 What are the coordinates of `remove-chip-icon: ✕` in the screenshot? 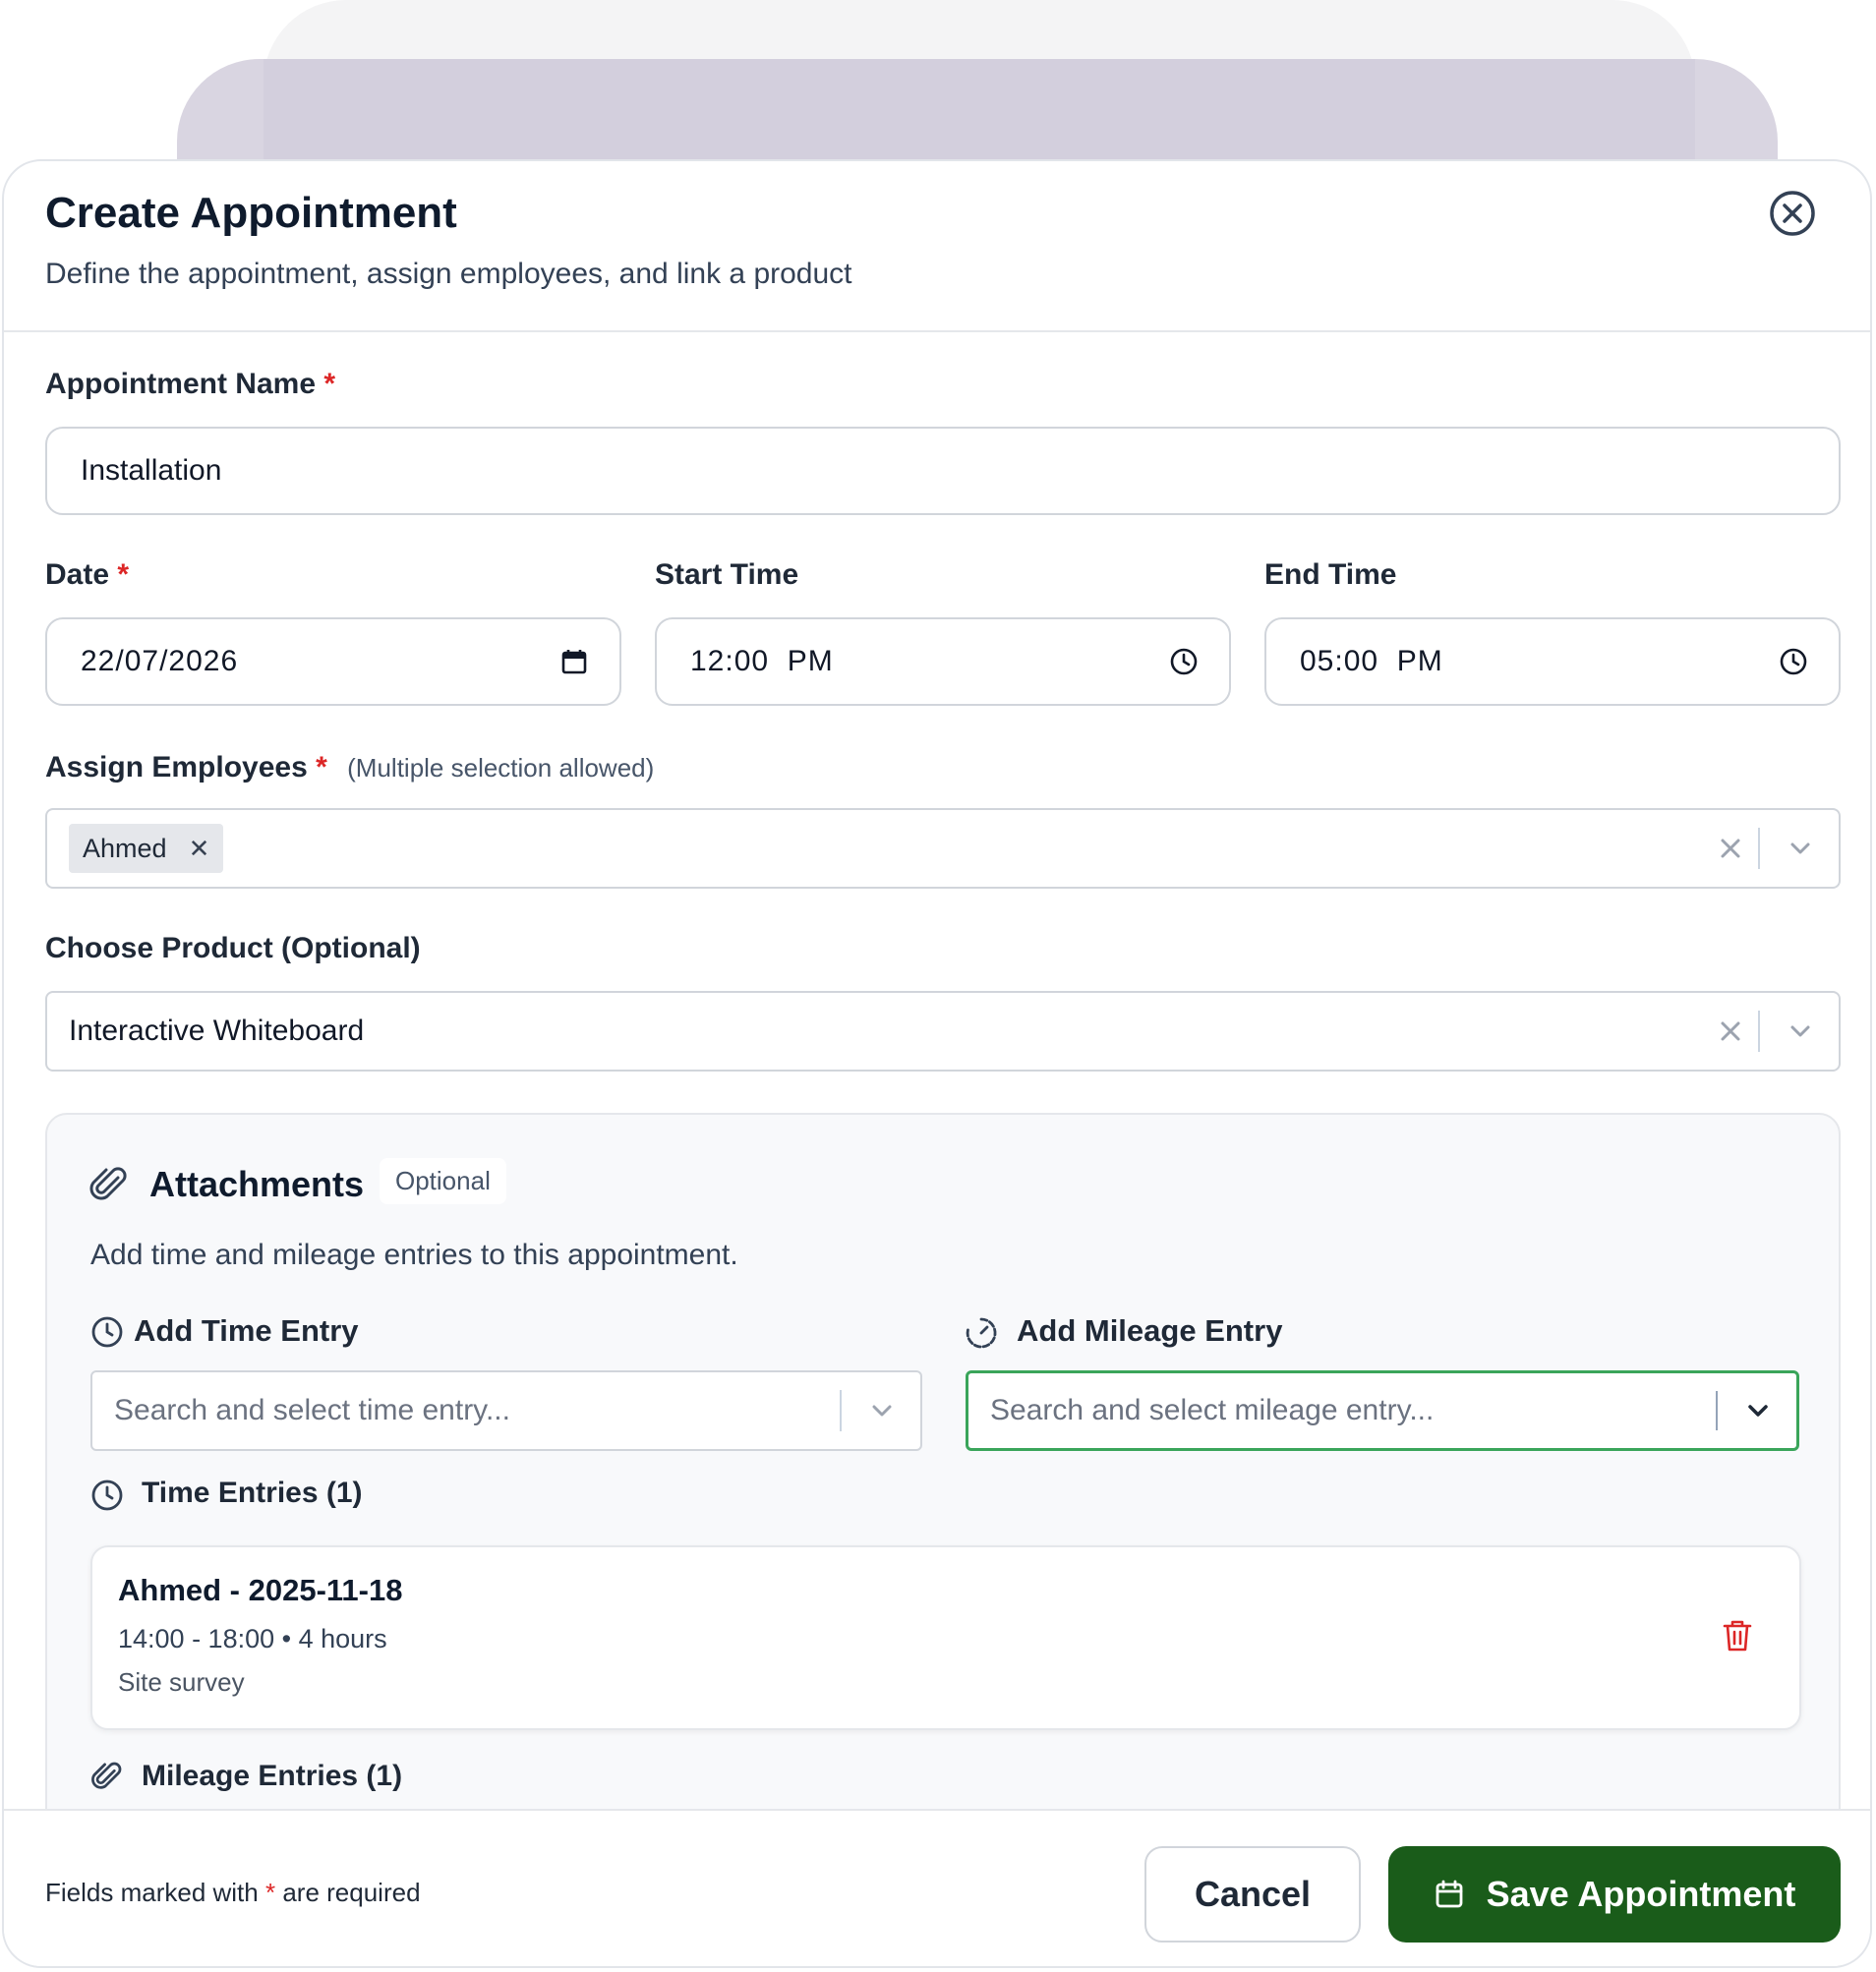 It's located at (199, 849).